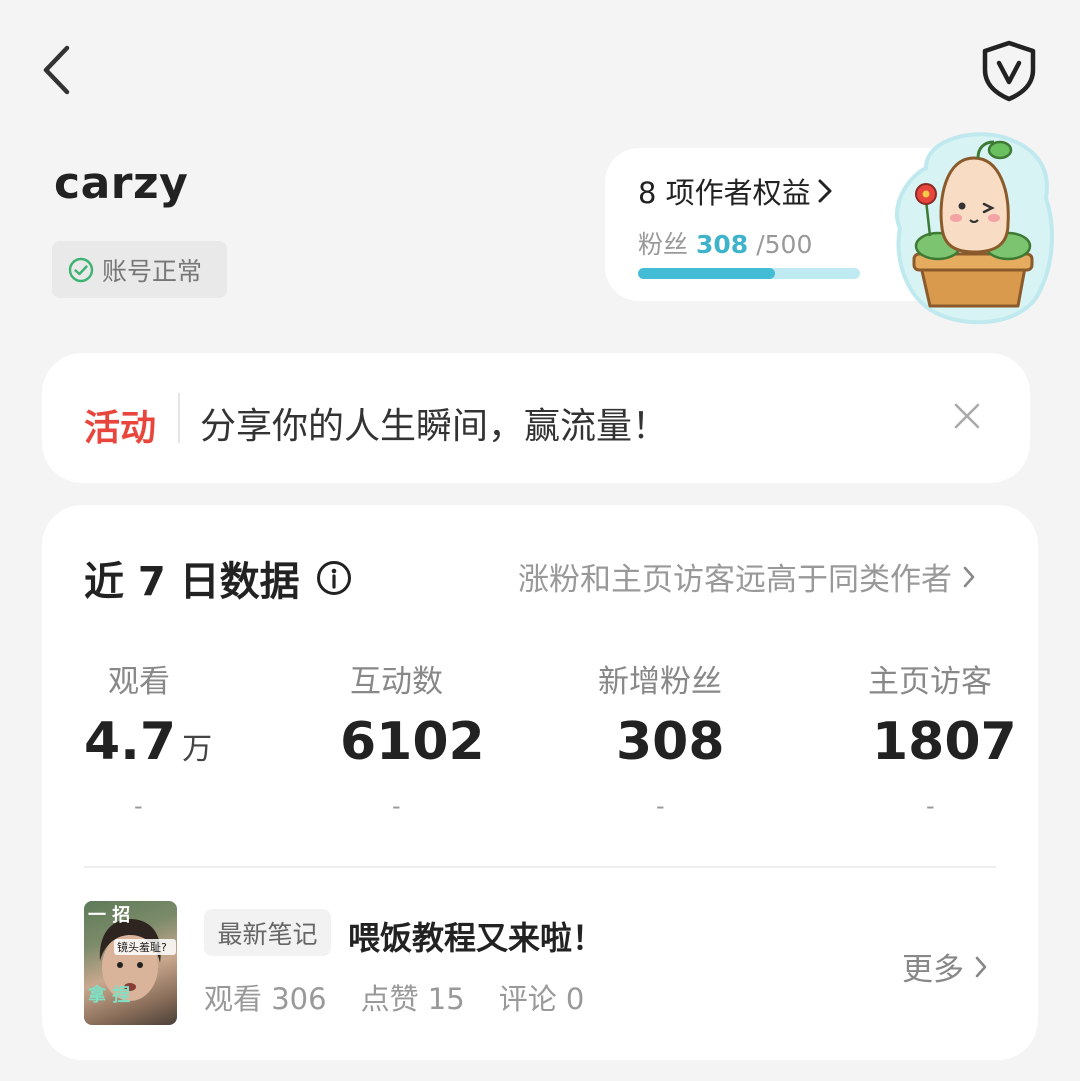 Image resolution: width=1080 pixels, height=1081 pixels. I want to click on stats-title-label: 近 7 日数据, so click(192, 582).